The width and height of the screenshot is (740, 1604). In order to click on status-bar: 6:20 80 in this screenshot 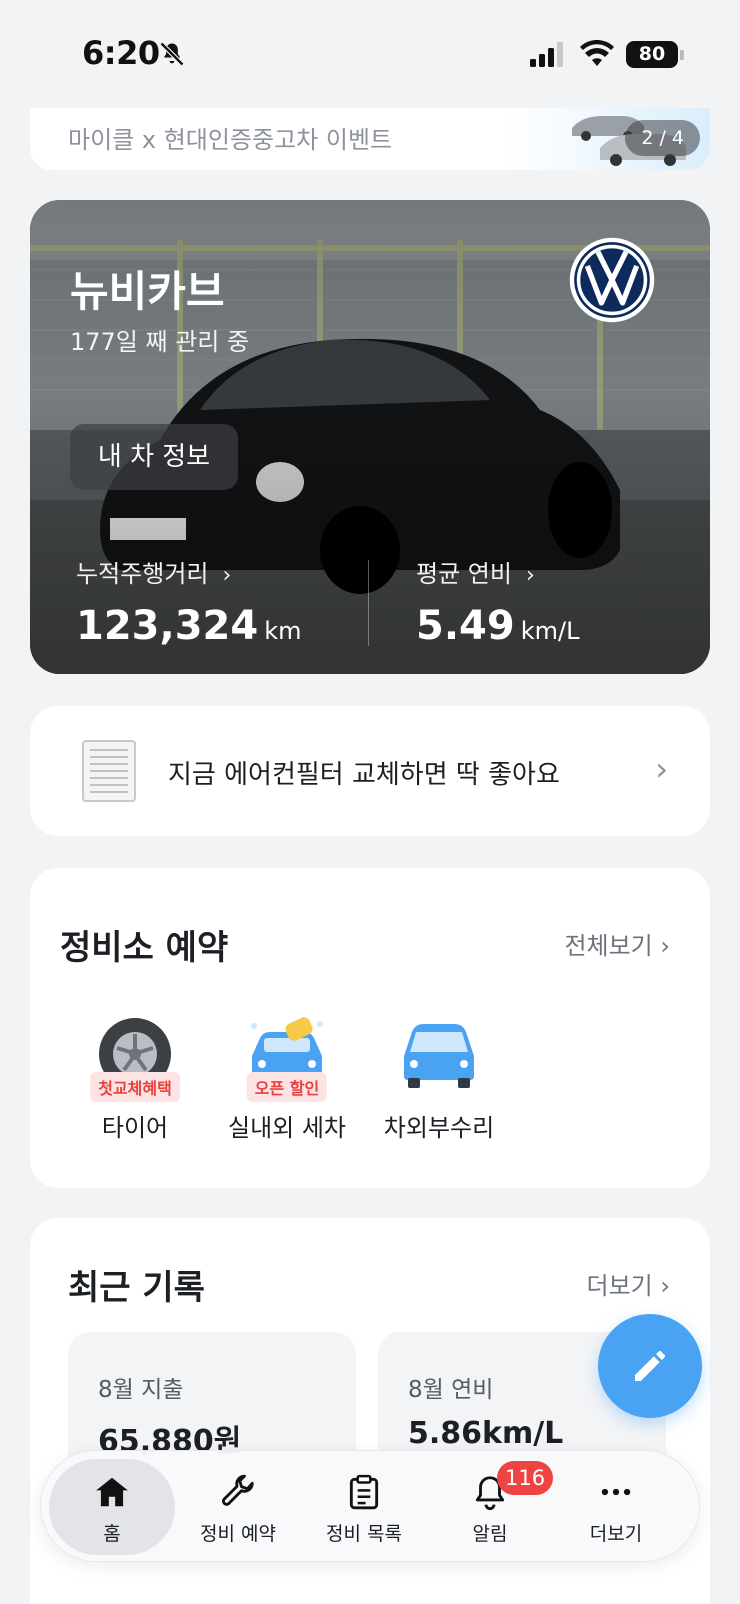, I will do `click(370, 54)`.